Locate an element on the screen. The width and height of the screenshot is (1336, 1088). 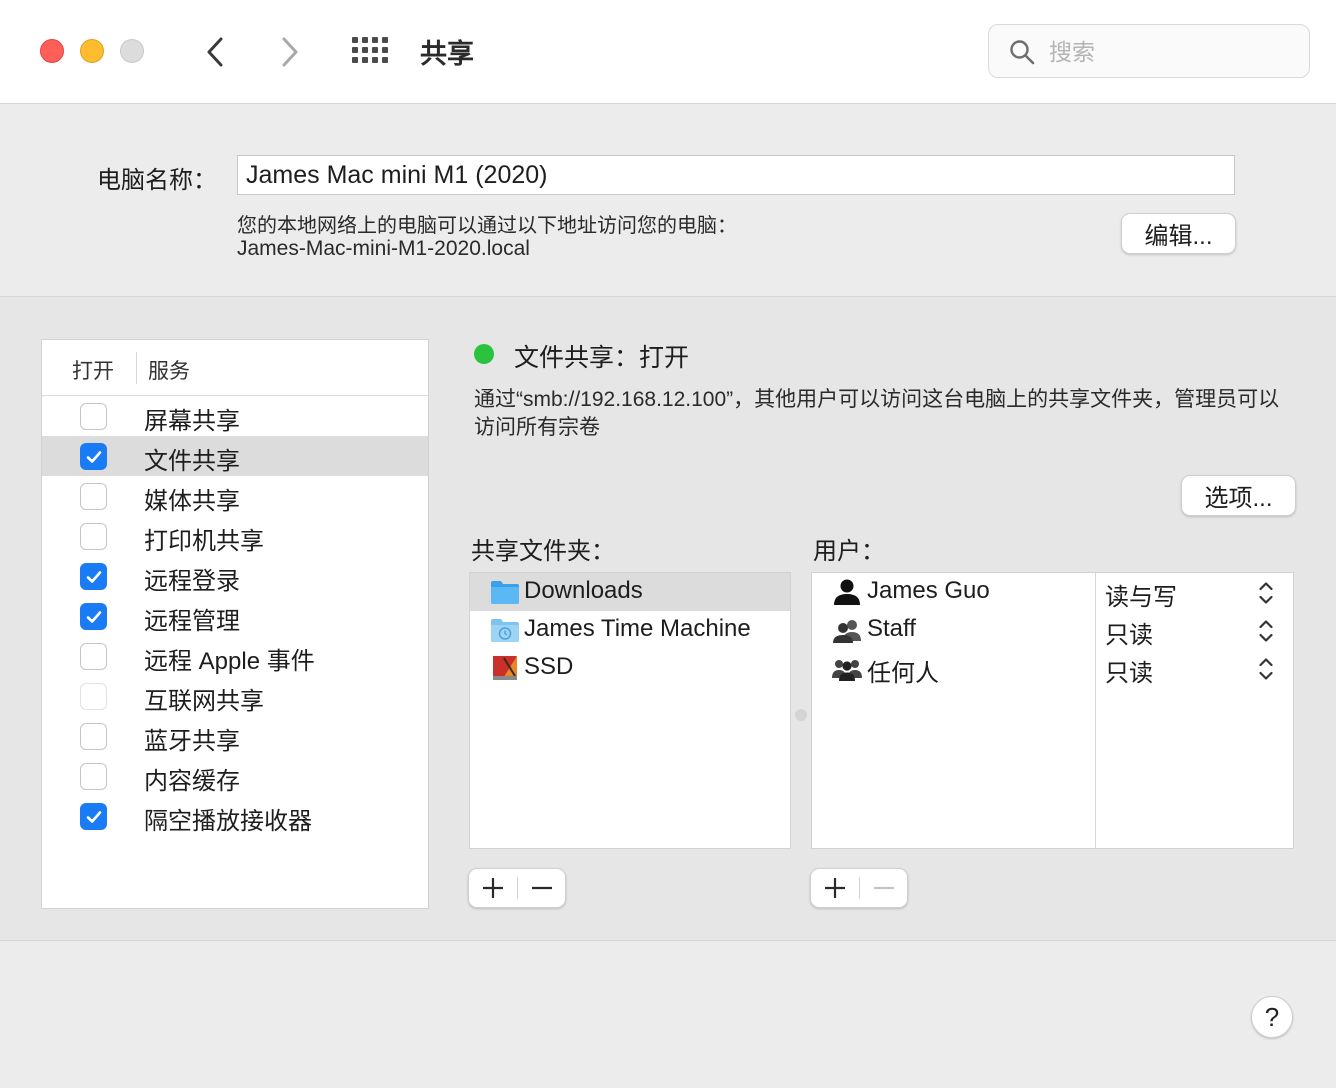
users-list: James Guo 读与写 Staff 只读任何人 只读 is located at coordinates (1052, 710).